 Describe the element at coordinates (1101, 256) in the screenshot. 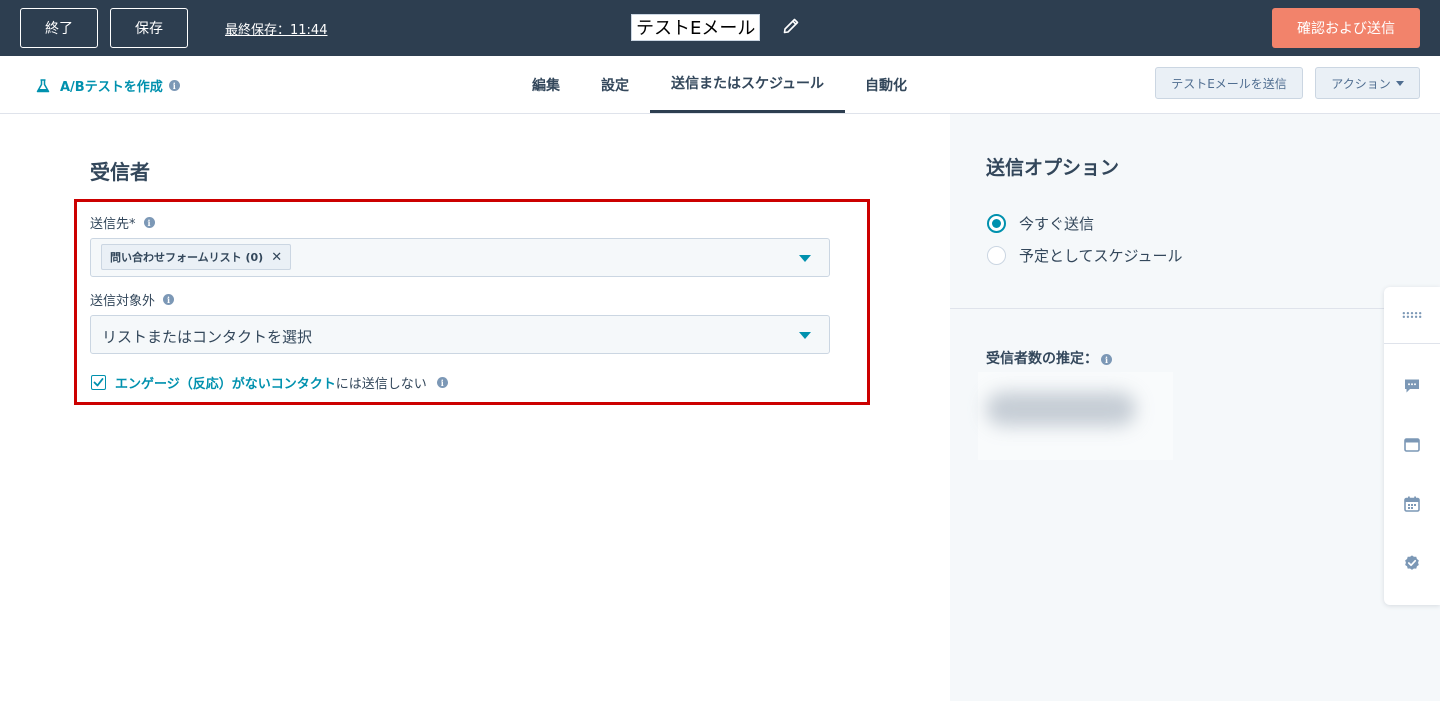

I see `radio-schedule-label: 予定としてスケジュール` at that location.